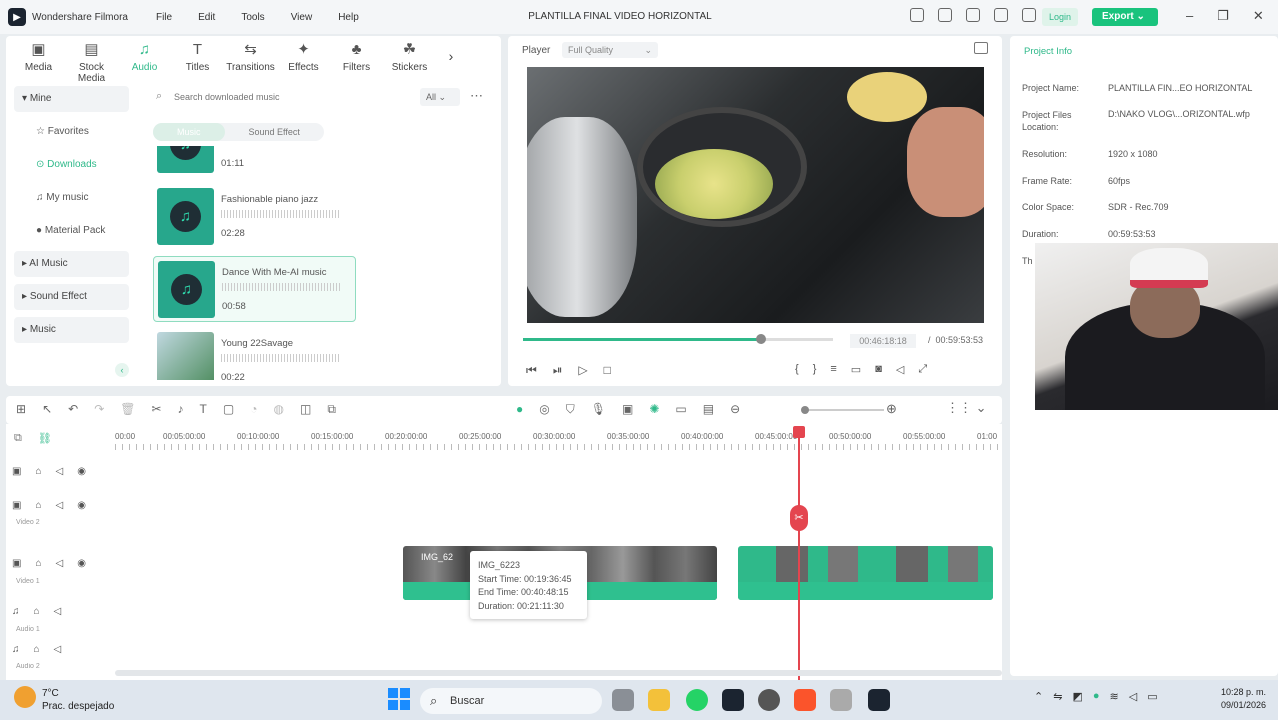 The image size is (1278, 720). I want to click on sidebar-item-music: ▸ Music, so click(71, 330).